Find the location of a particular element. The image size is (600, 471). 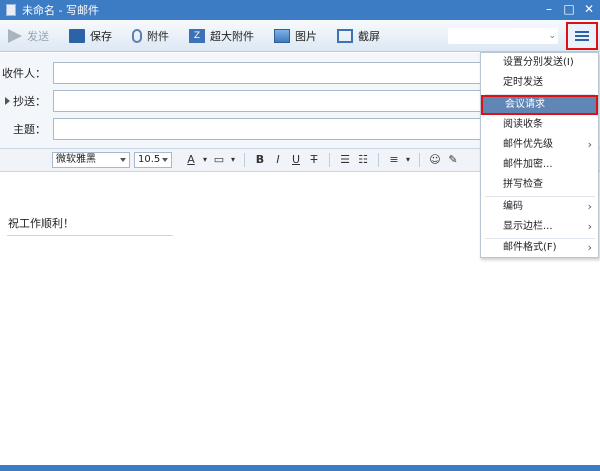

menu-item-label: 定时发送 is located at coordinates (523, 82).